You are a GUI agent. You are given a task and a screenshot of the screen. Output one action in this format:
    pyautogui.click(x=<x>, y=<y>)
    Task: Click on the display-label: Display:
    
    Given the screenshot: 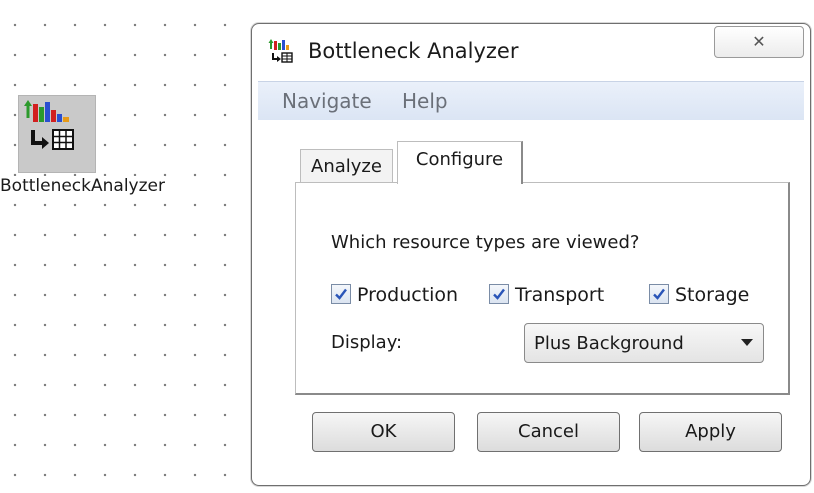 What is the action you would take?
    pyautogui.click(x=367, y=342)
    